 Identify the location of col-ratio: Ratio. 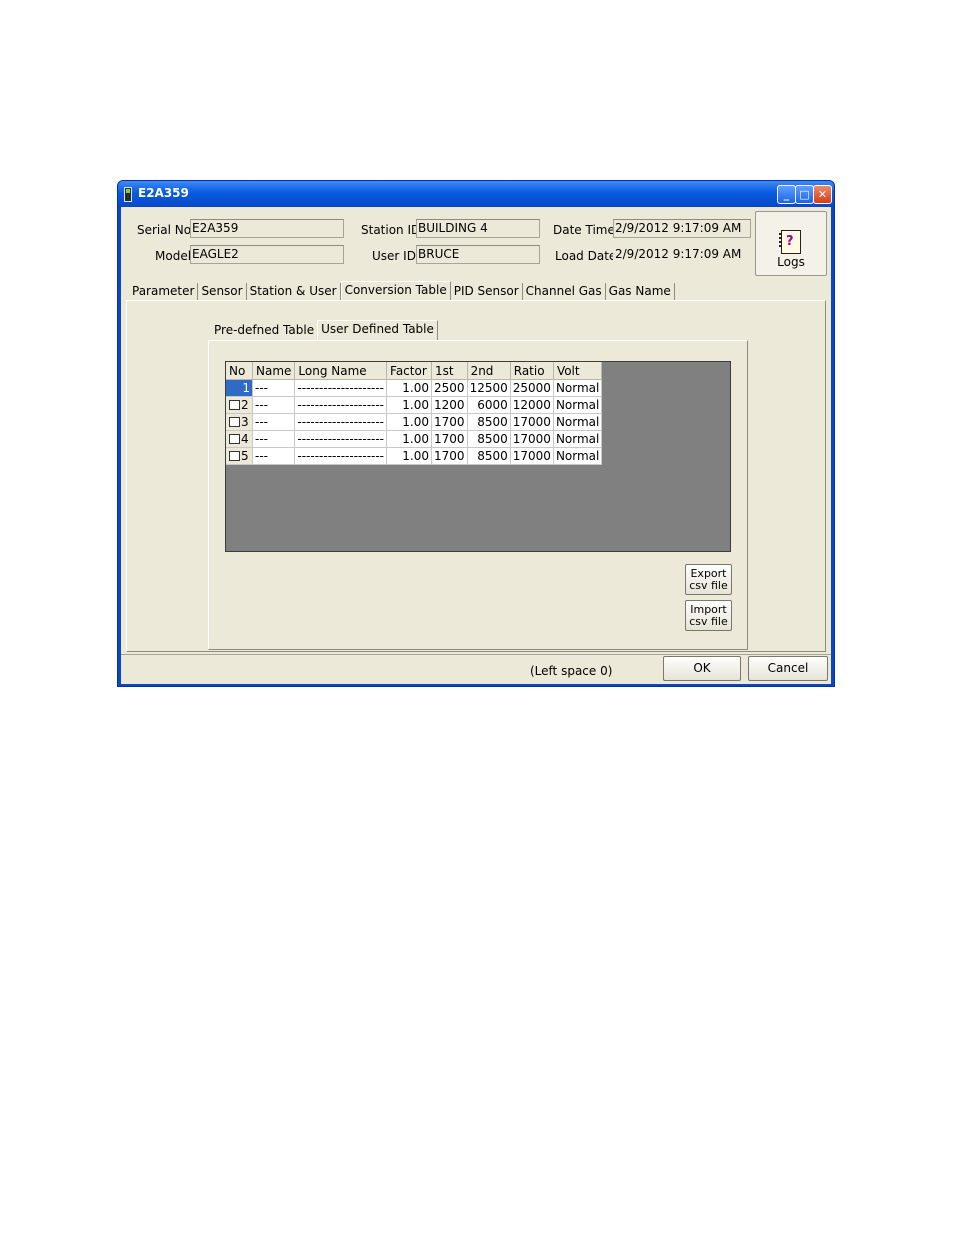
(532, 371).